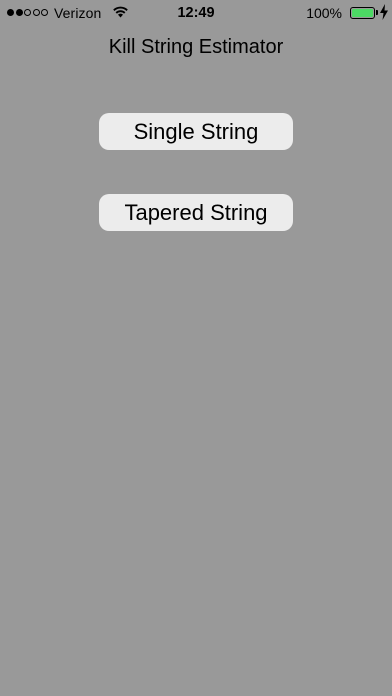 Image resolution: width=392 pixels, height=696 pixels. I want to click on page-title: Kill String Estimator, so click(196, 47).